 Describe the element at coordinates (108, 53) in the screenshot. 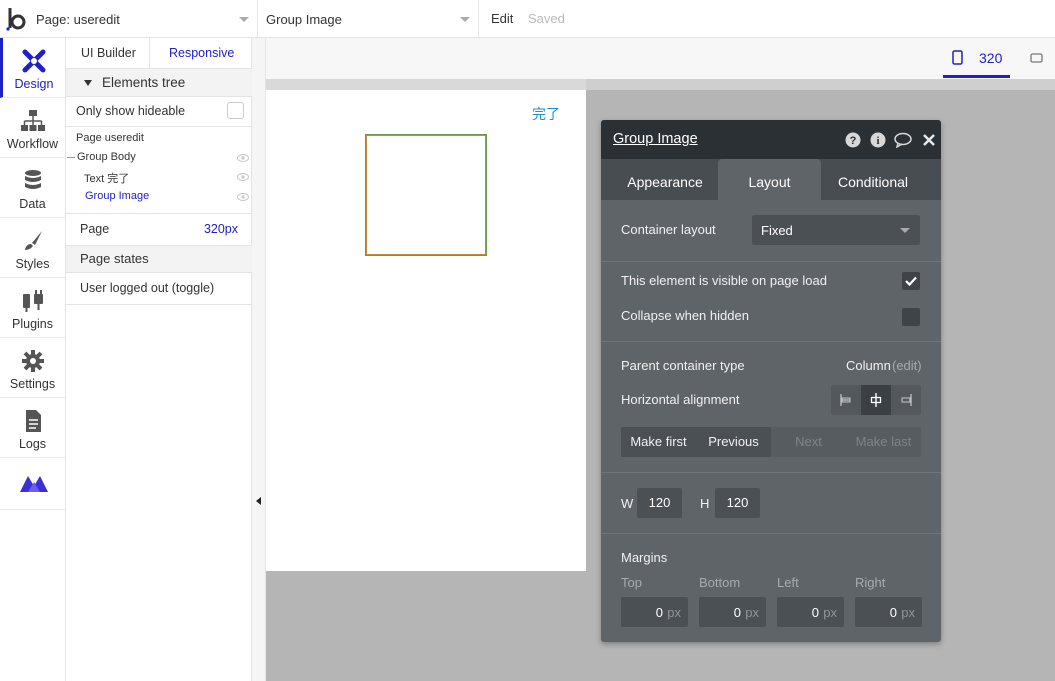

I see `tab-ui-builder: UI Builder` at that location.